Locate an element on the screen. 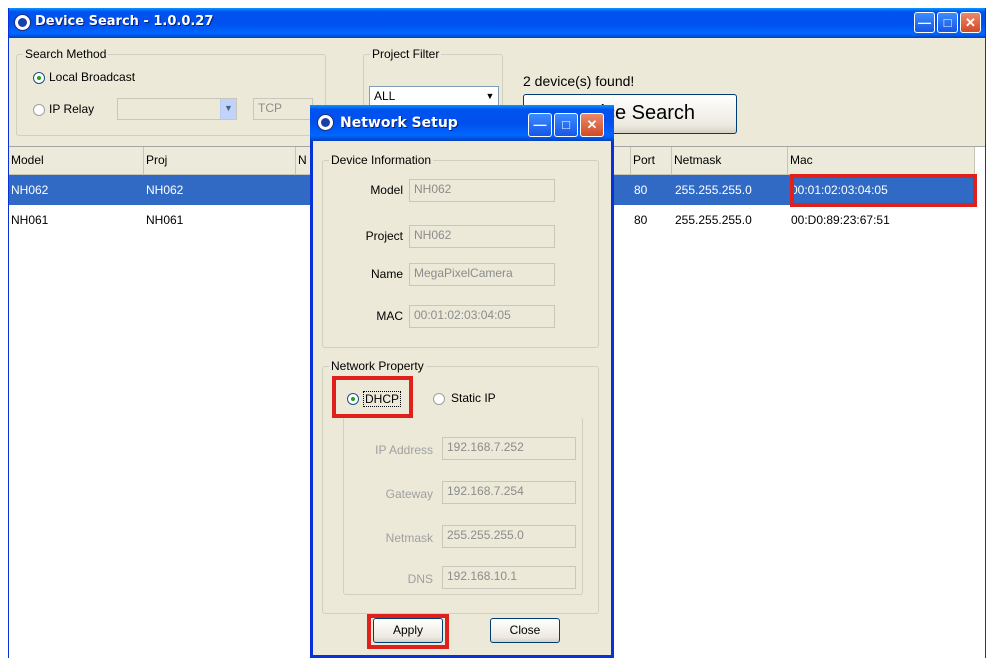  mac-field: 00:01:02:03:04:05 is located at coordinates (482, 316).